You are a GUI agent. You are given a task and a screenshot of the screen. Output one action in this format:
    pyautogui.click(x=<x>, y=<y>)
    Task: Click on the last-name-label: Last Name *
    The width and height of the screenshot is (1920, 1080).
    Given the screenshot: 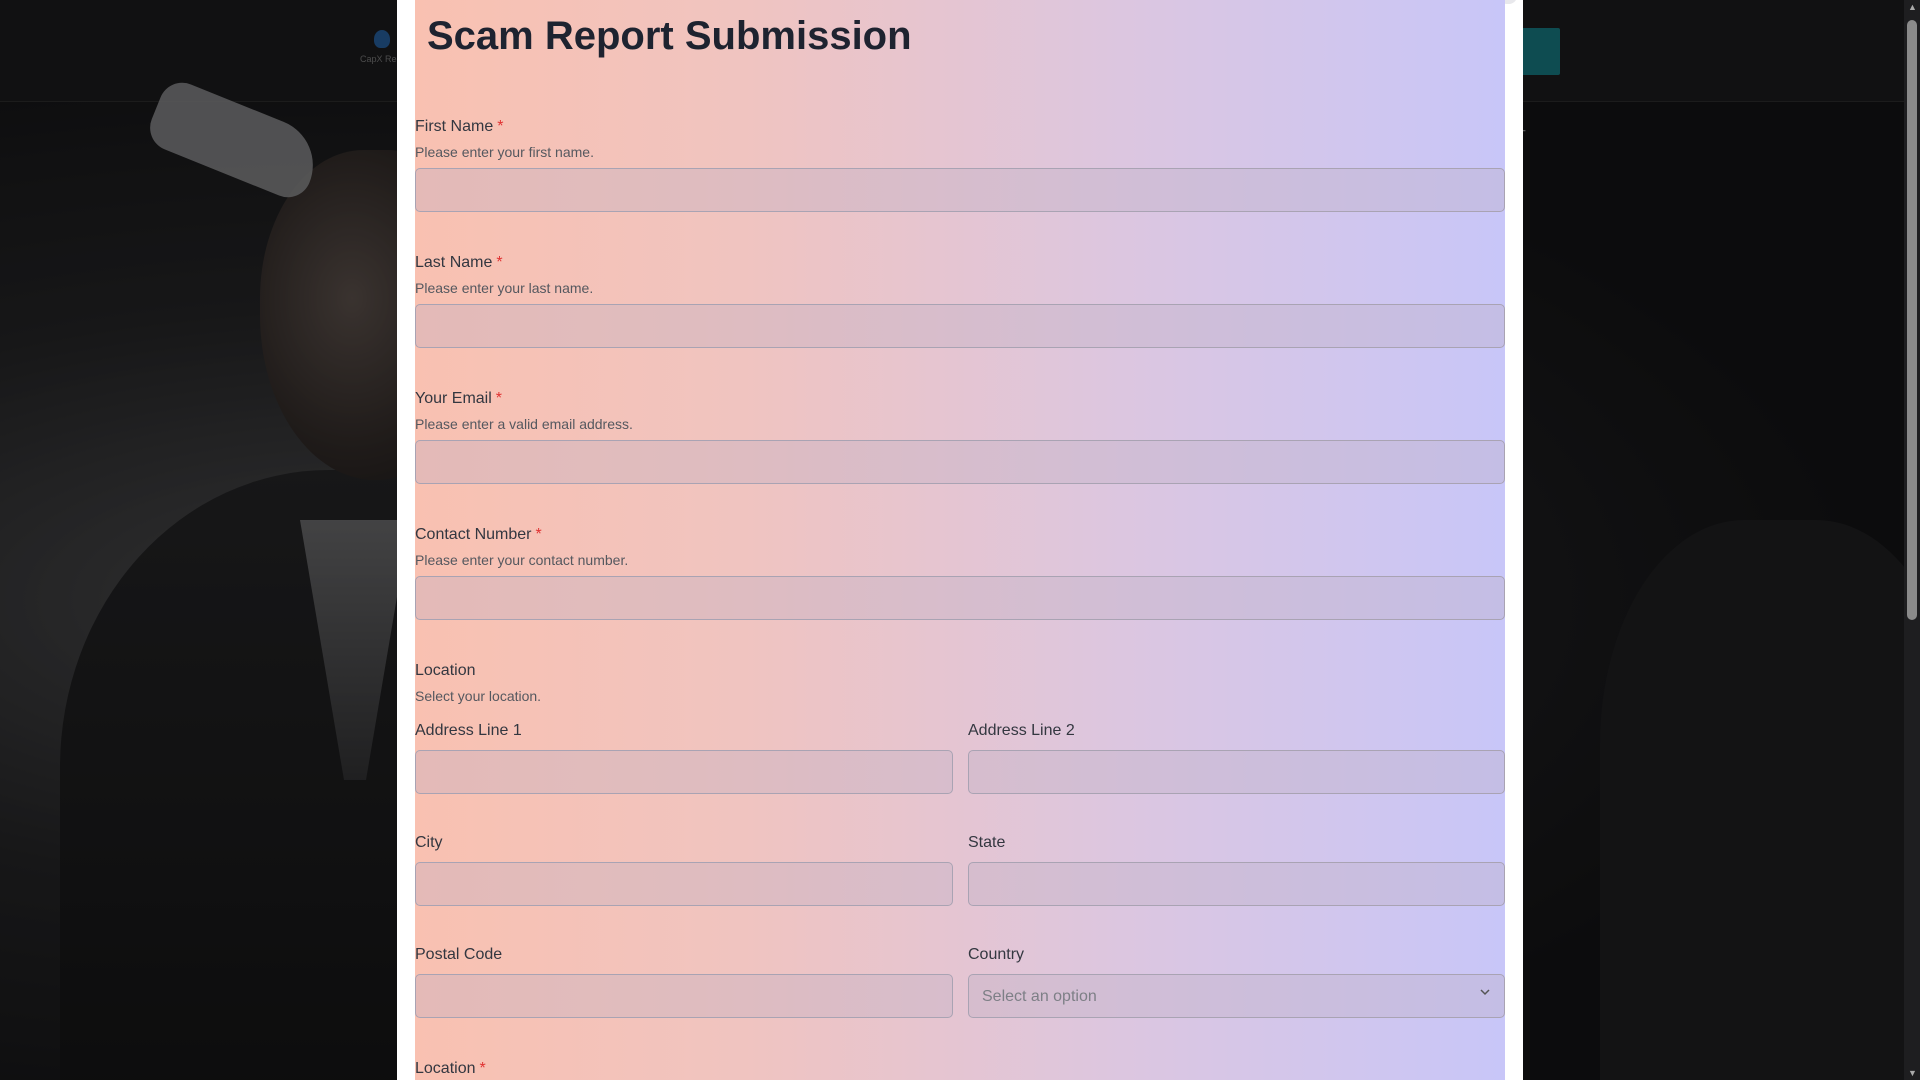 What is the action you would take?
    pyautogui.click(x=459, y=263)
    